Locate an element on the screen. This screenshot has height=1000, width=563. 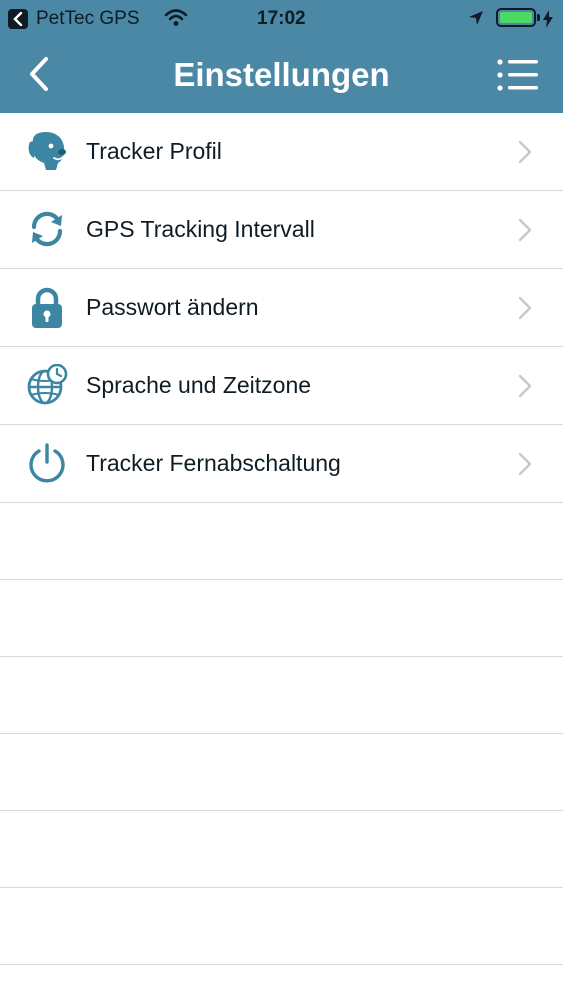
globe-clock-icon is located at coordinates (47, 384).